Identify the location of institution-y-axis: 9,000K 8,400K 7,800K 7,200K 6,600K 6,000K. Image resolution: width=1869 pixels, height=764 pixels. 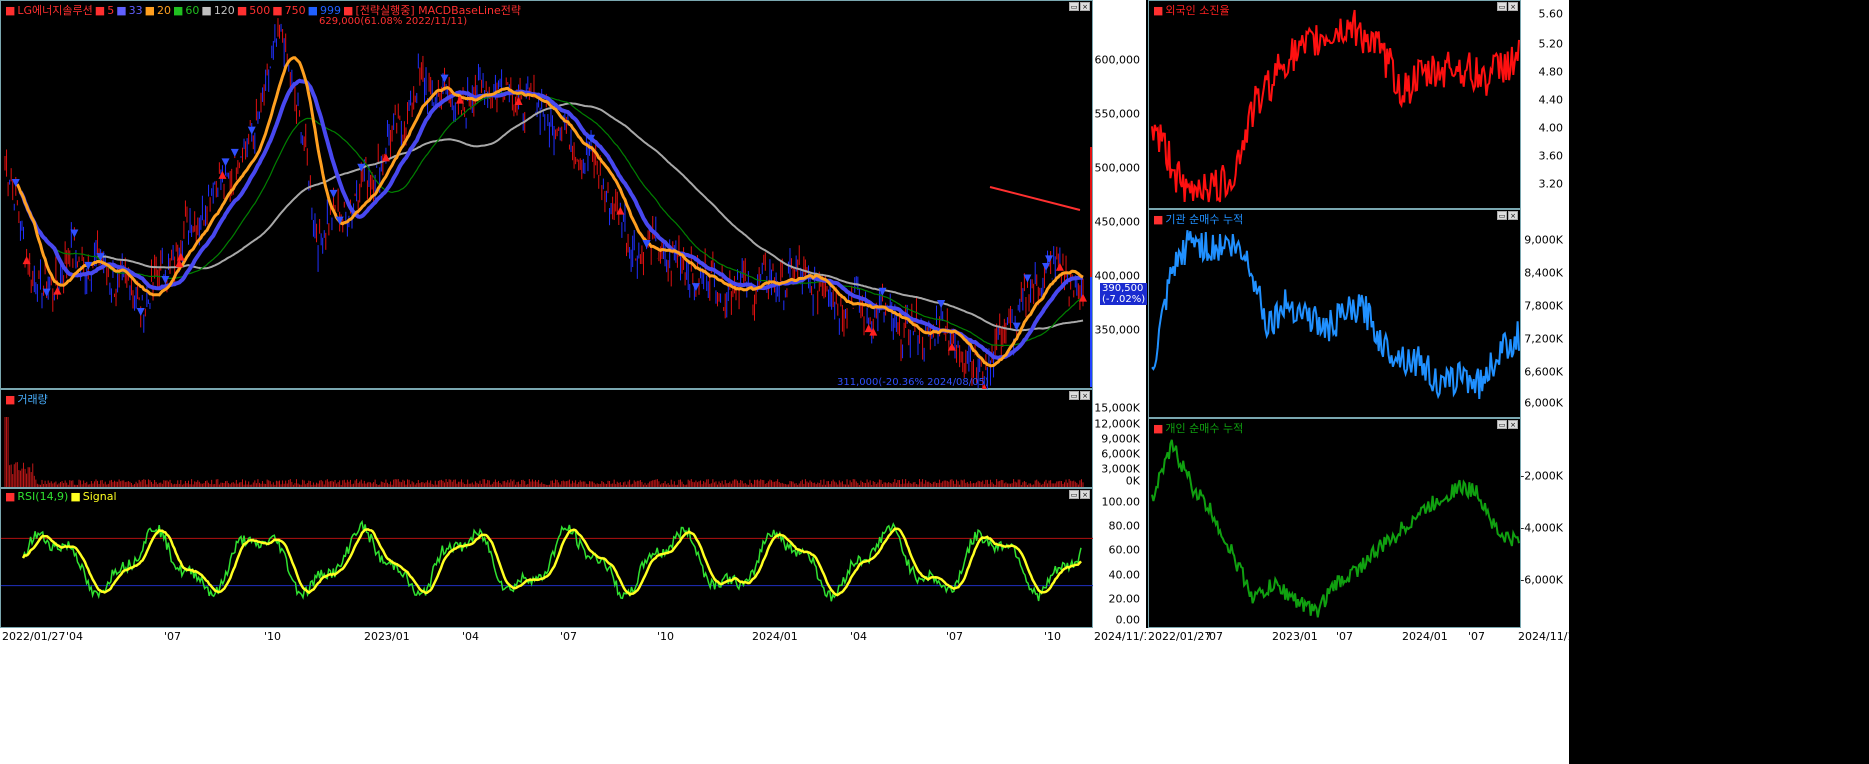
(1545, 313).